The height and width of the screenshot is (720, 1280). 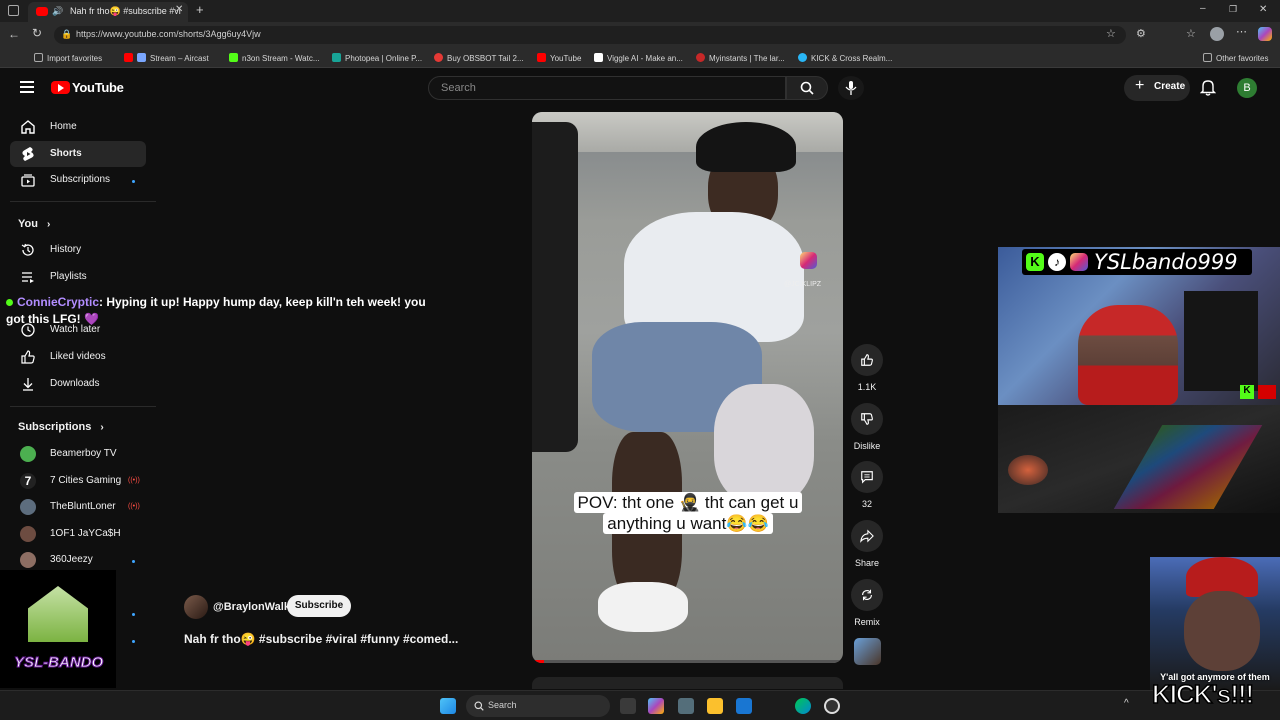 I want to click on bookmark-other-favorites: Other favorites, so click(x=1235, y=58).